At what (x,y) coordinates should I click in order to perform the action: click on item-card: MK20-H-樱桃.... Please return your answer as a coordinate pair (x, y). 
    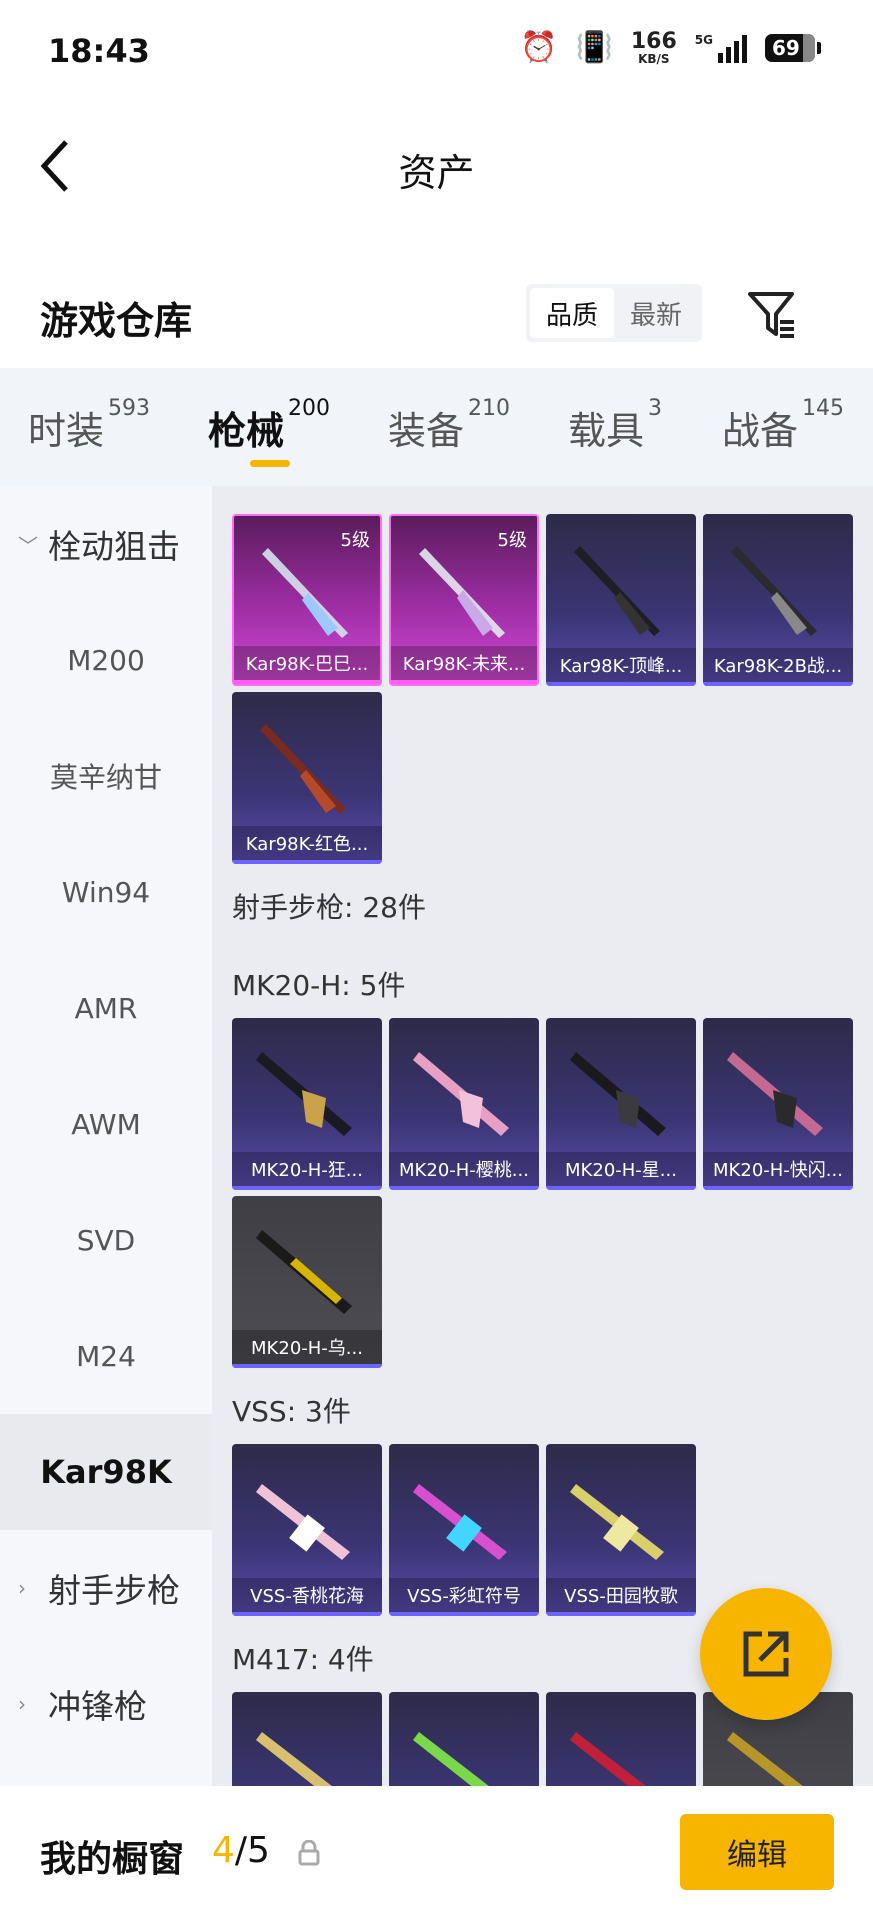
    Looking at the image, I should click on (464, 1104).